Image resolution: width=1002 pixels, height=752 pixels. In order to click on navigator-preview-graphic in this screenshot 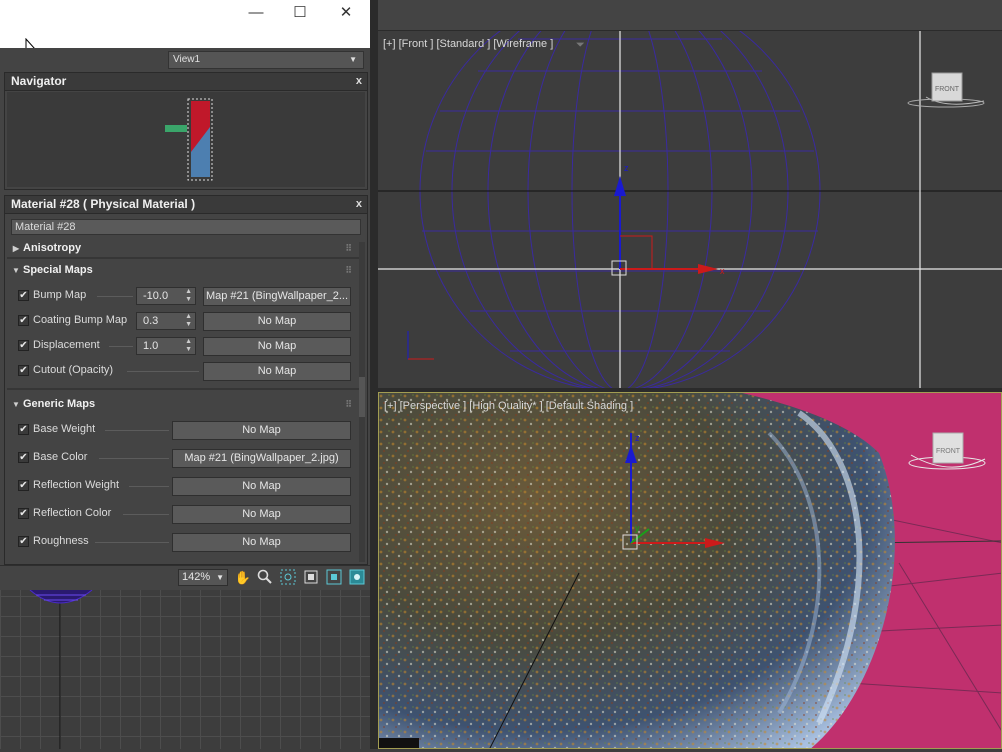, I will do `click(189, 139)`.